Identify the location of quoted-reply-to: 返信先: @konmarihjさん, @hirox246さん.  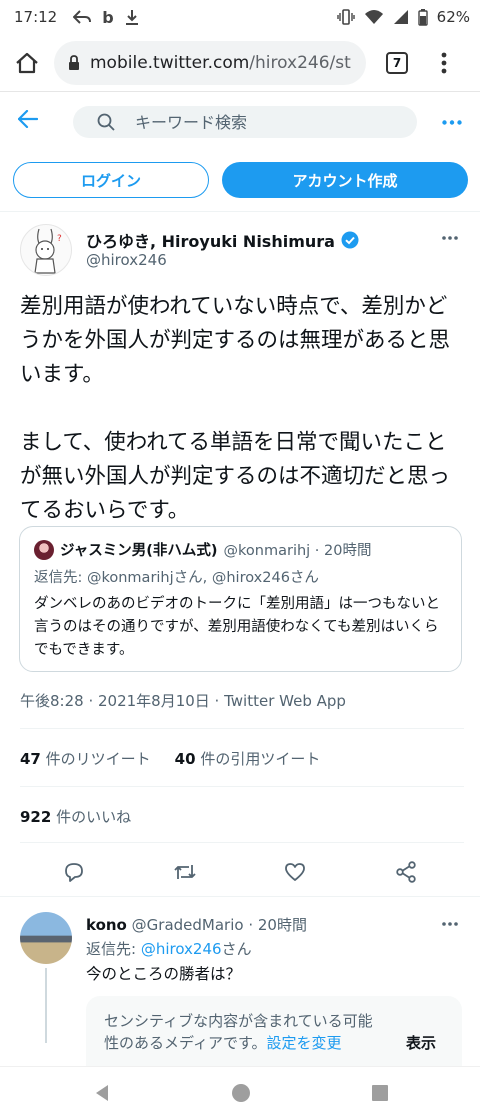
(176, 578).